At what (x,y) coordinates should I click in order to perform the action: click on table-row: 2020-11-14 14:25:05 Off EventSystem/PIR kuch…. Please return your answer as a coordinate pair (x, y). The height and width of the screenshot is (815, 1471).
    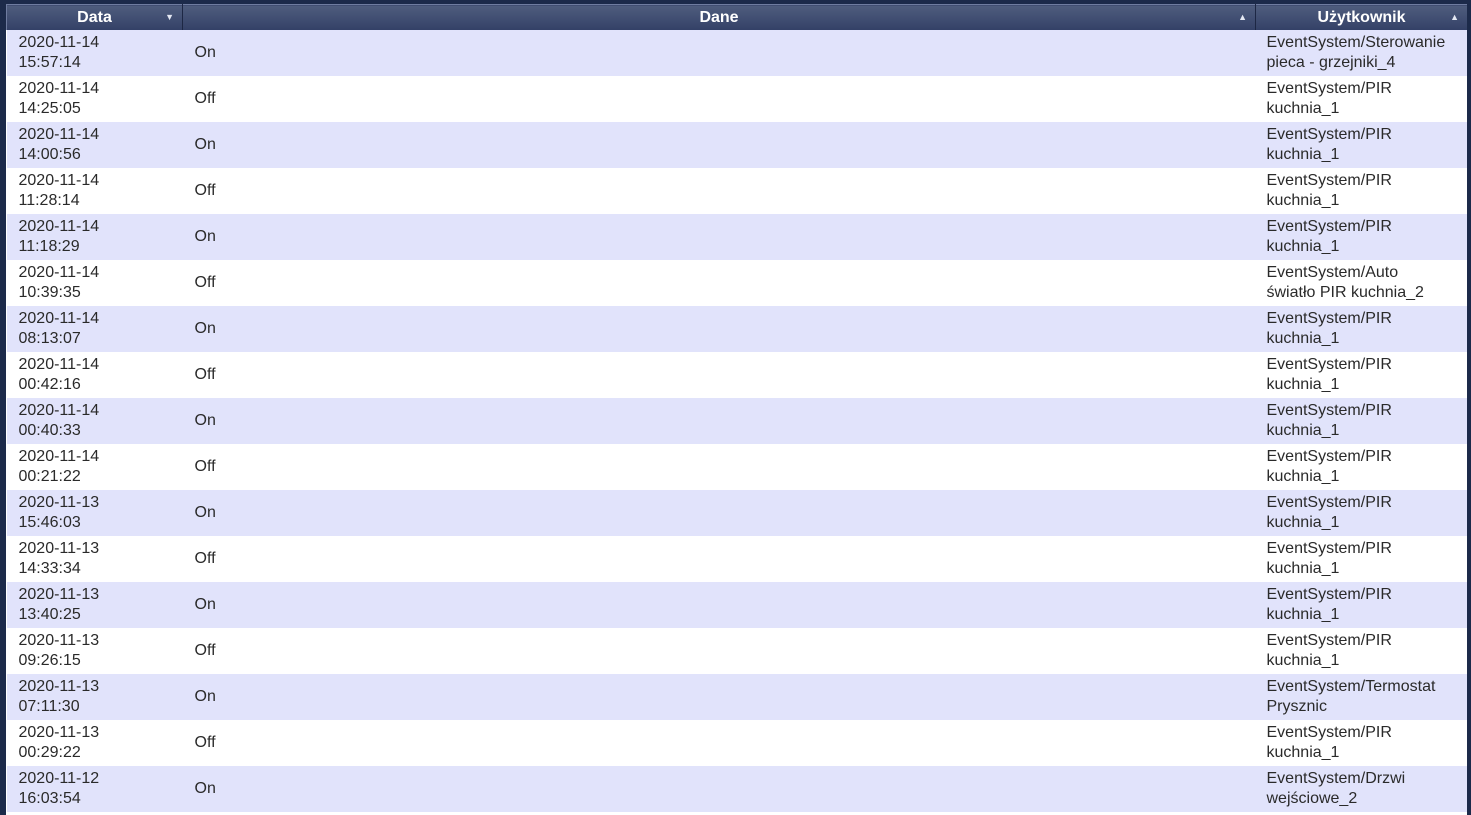
    Looking at the image, I should click on (736, 99).